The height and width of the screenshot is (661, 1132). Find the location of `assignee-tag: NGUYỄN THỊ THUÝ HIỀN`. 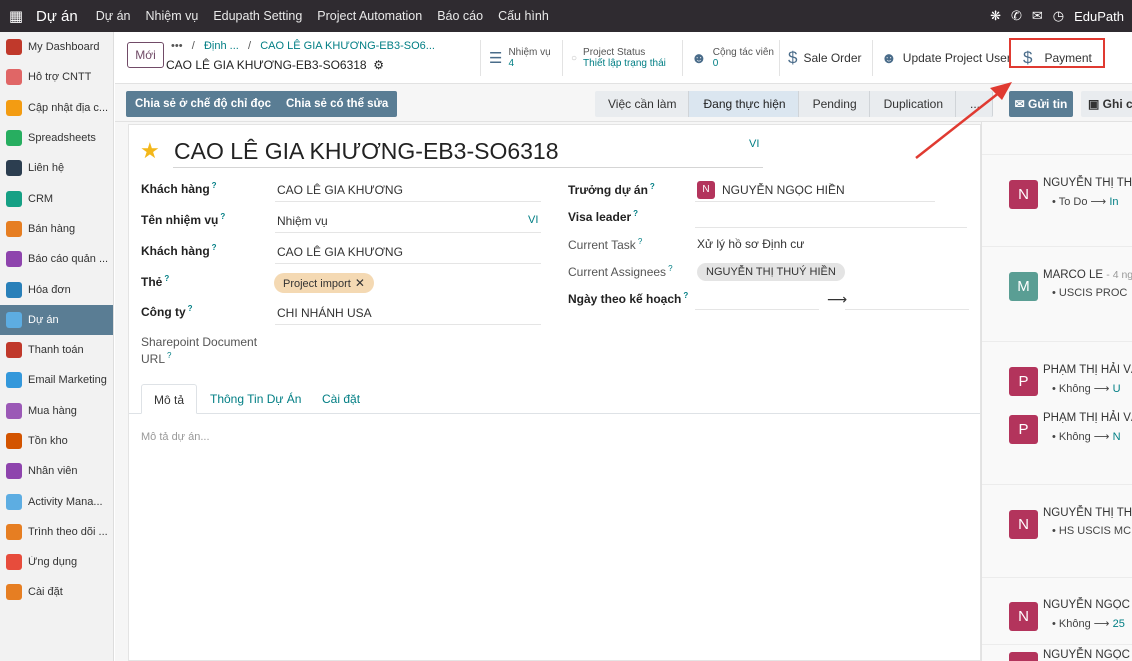

assignee-tag: NGUYỄN THỊ THUÝ HIỀN is located at coordinates (771, 272).